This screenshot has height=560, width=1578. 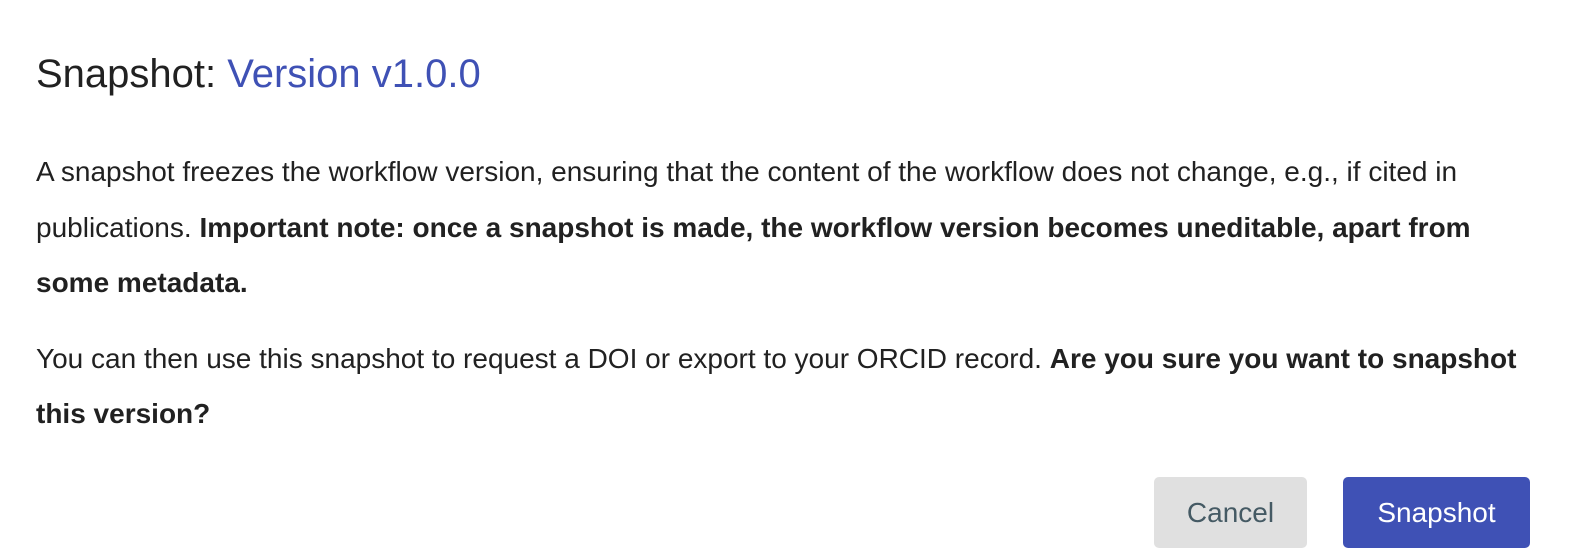 What do you see at coordinates (354, 74) in the screenshot?
I see `version-name: Version v1.0.0` at bounding box center [354, 74].